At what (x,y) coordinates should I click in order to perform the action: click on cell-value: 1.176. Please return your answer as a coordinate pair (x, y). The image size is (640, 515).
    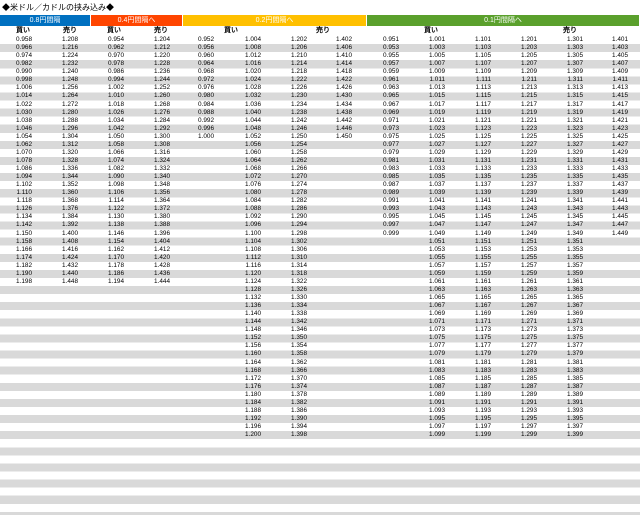
    Looking at the image, I should click on (246, 387).